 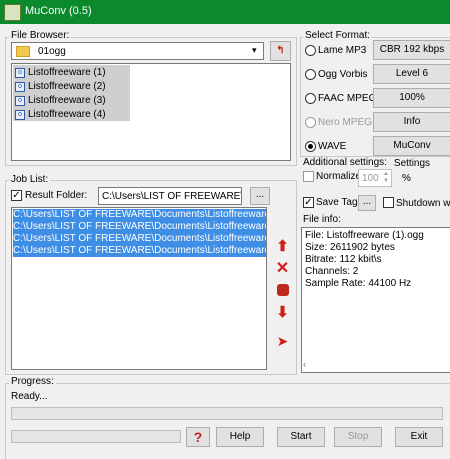 What do you see at coordinates (340, 176) in the screenshot?
I see `normalize-label: Normalize:` at bounding box center [340, 176].